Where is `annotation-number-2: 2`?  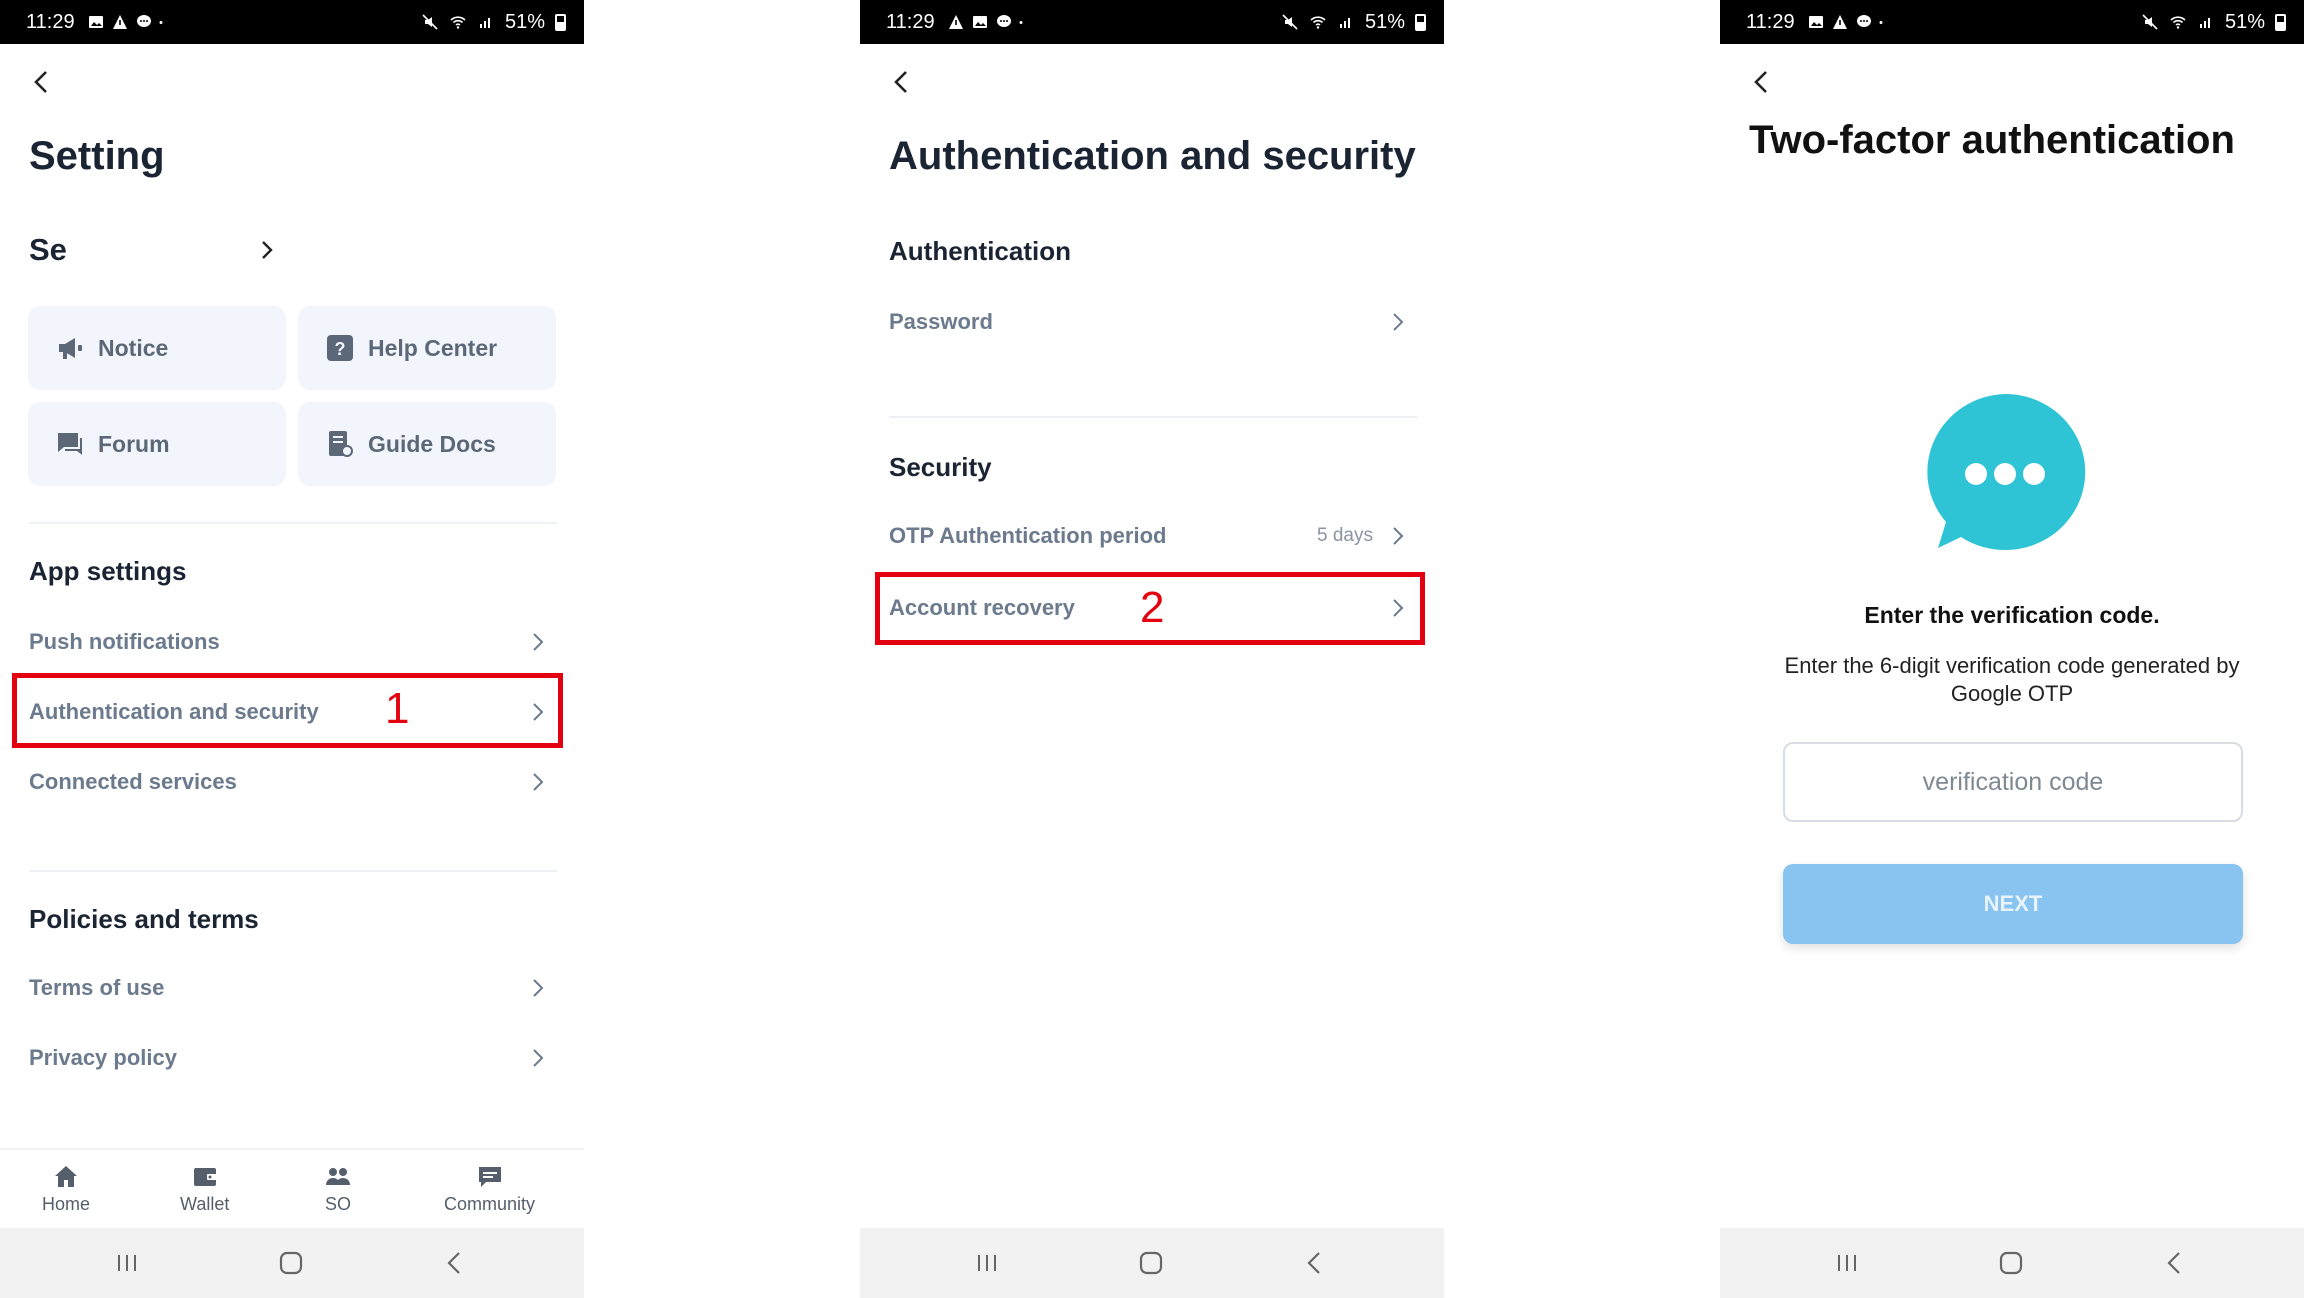 annotation-number-2: 2 is located at coordinates (1152, 607).